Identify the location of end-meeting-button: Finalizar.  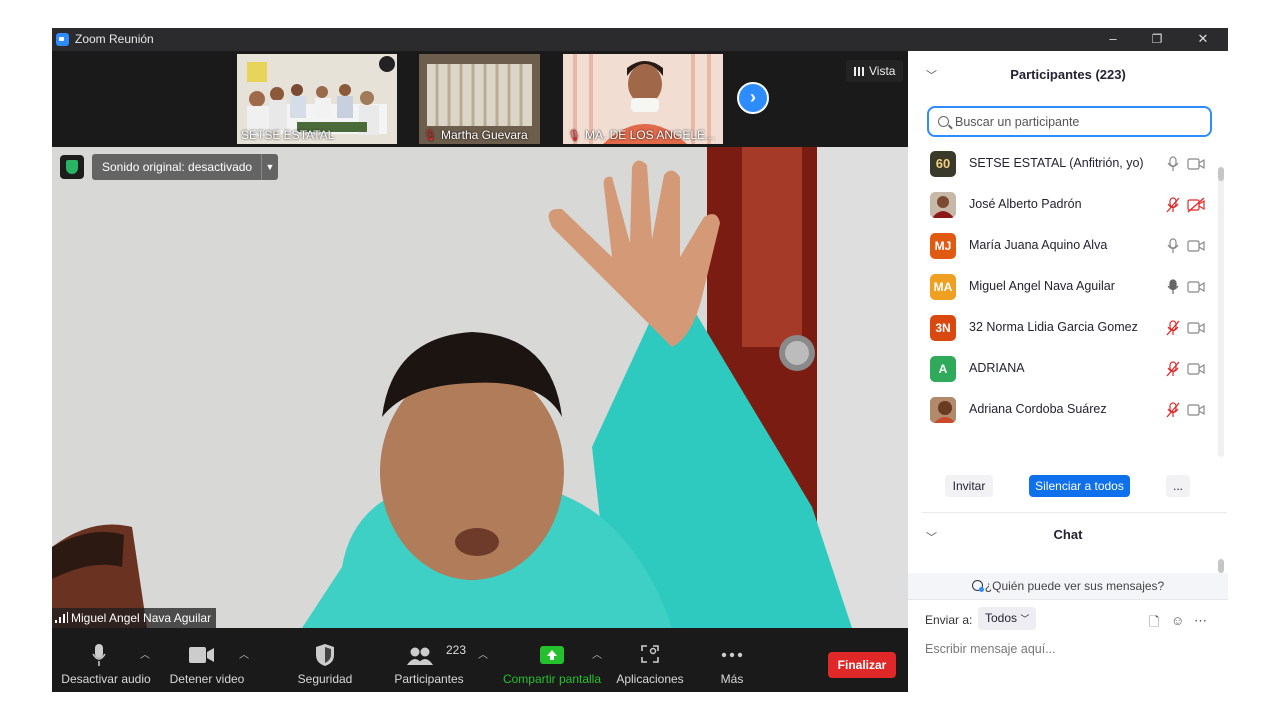
(862, 665).